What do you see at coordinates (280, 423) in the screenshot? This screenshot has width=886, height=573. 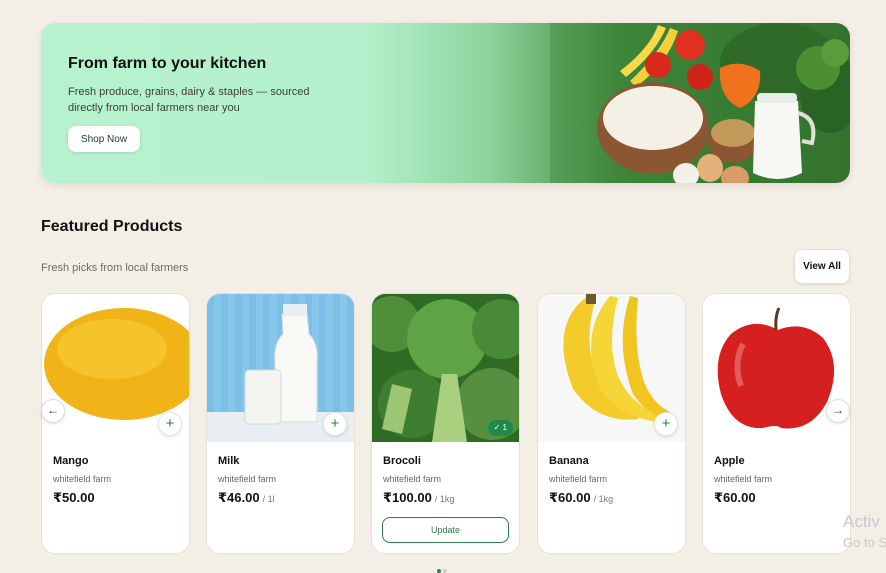 I see `product-card-milk: + Milk whitefield farm ₹46.00/ 1l` at bounding box center [280, 423].